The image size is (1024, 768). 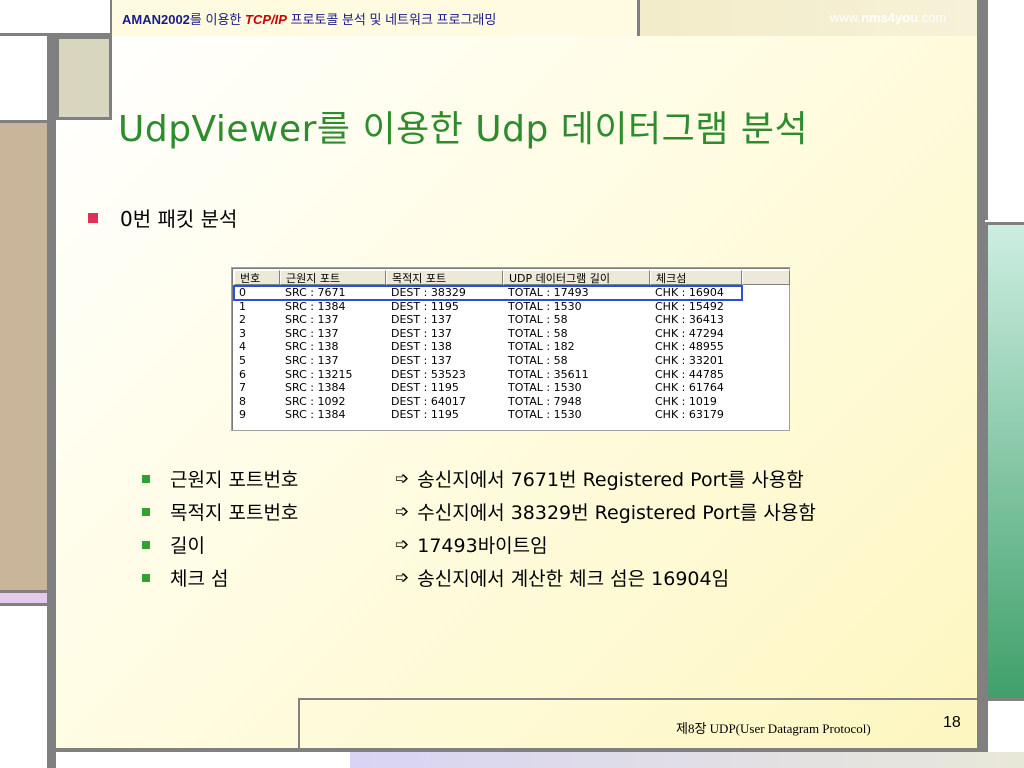 I want to click on table-cell: 2, so click(x=242, y=320).